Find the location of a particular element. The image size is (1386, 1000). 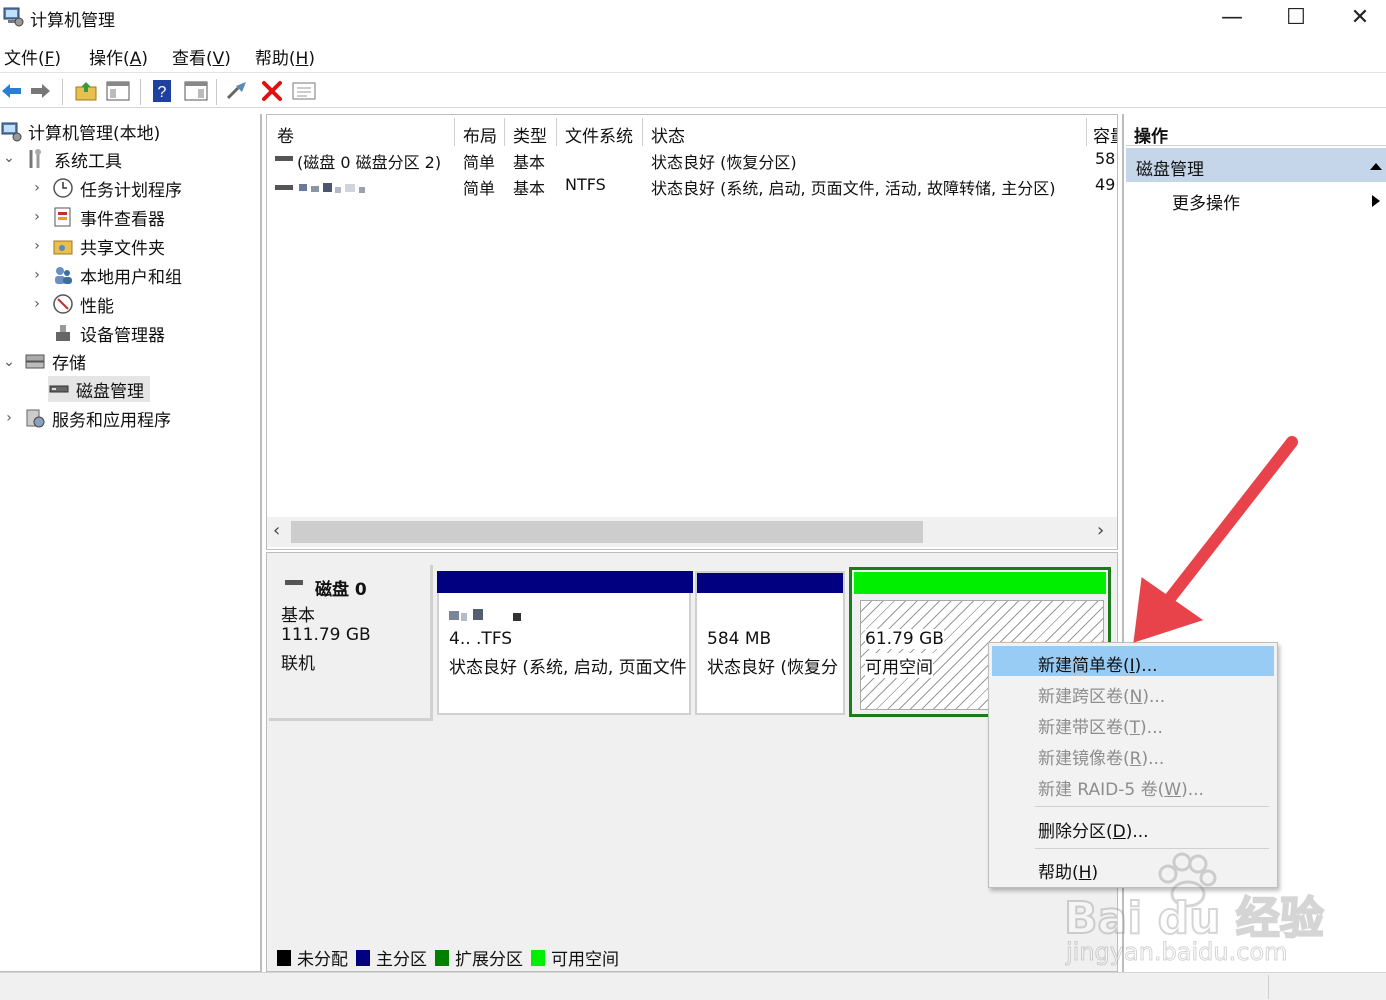

storage-icon is located at coordinates (35, 361).